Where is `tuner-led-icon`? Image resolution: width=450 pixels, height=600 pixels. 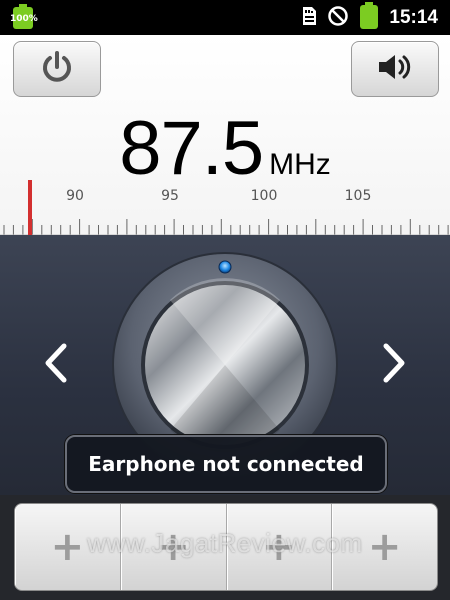
tuner-led-icon is located at coordinates (225, 267).